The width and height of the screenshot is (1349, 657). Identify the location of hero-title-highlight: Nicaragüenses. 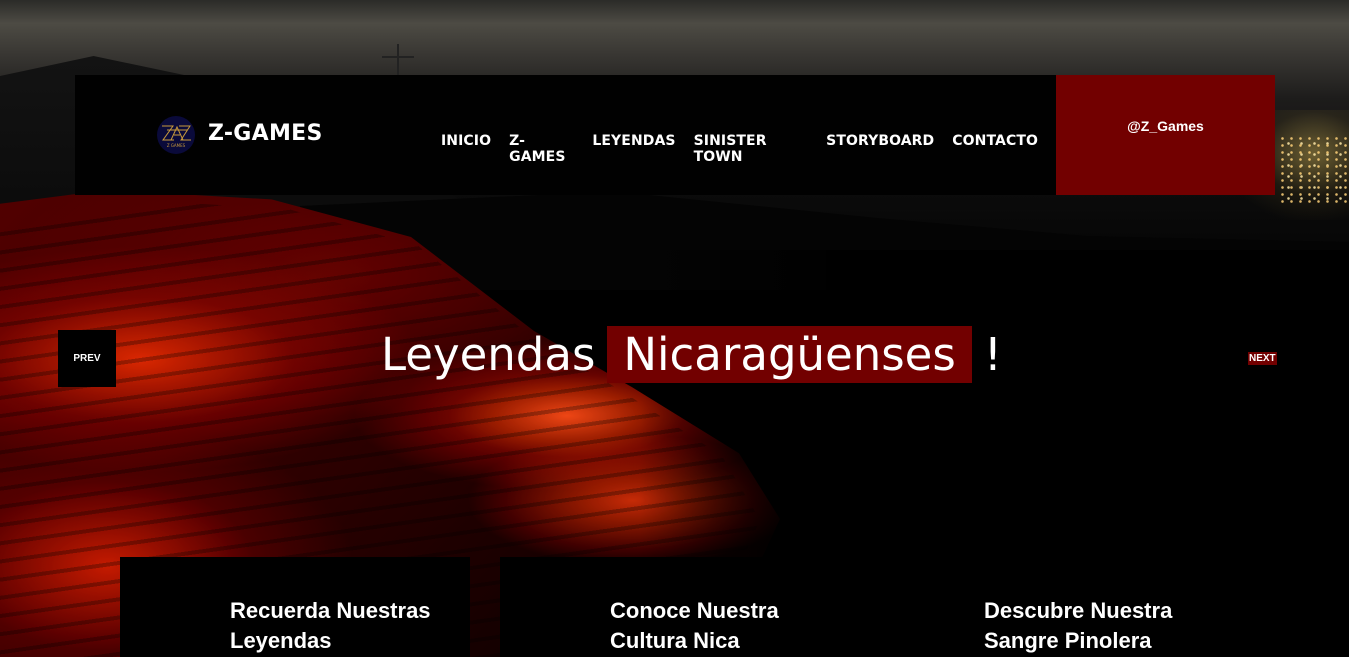
(789, 354).